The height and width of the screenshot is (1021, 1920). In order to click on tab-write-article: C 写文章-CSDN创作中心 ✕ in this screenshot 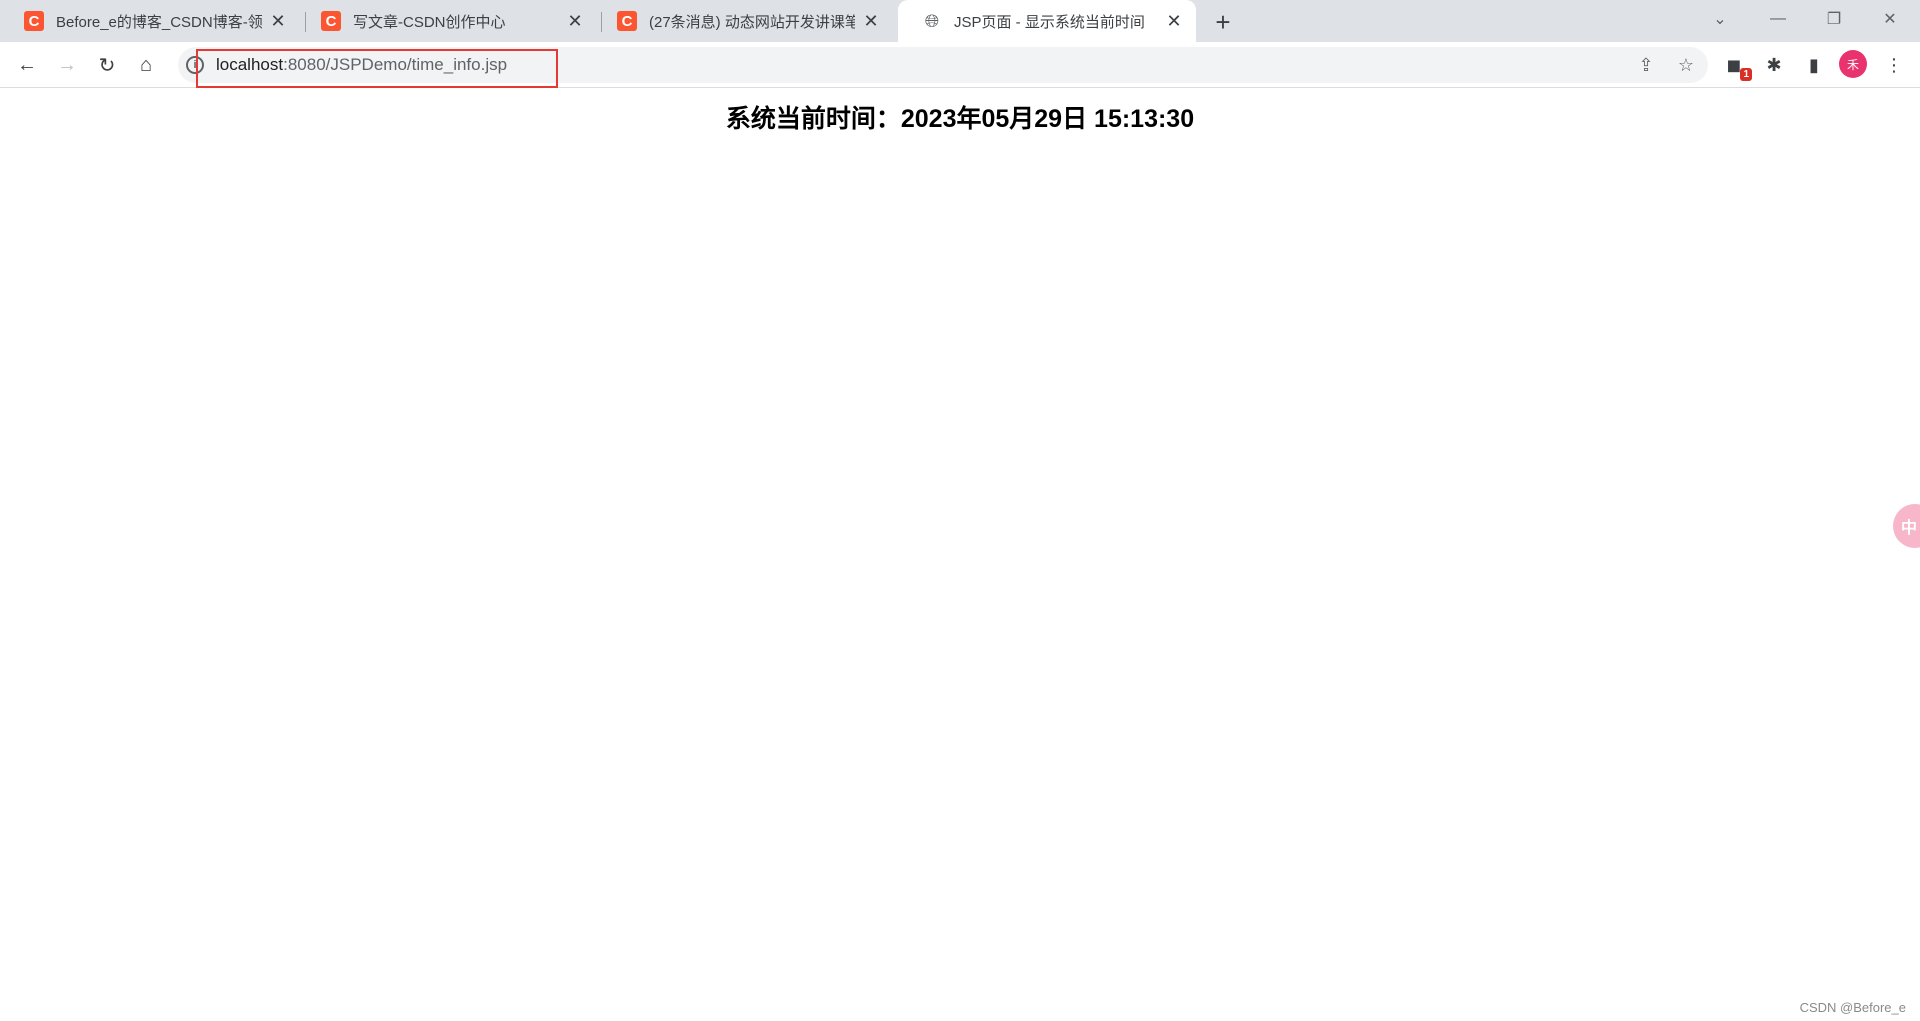, I will do `click(447, 21)`.